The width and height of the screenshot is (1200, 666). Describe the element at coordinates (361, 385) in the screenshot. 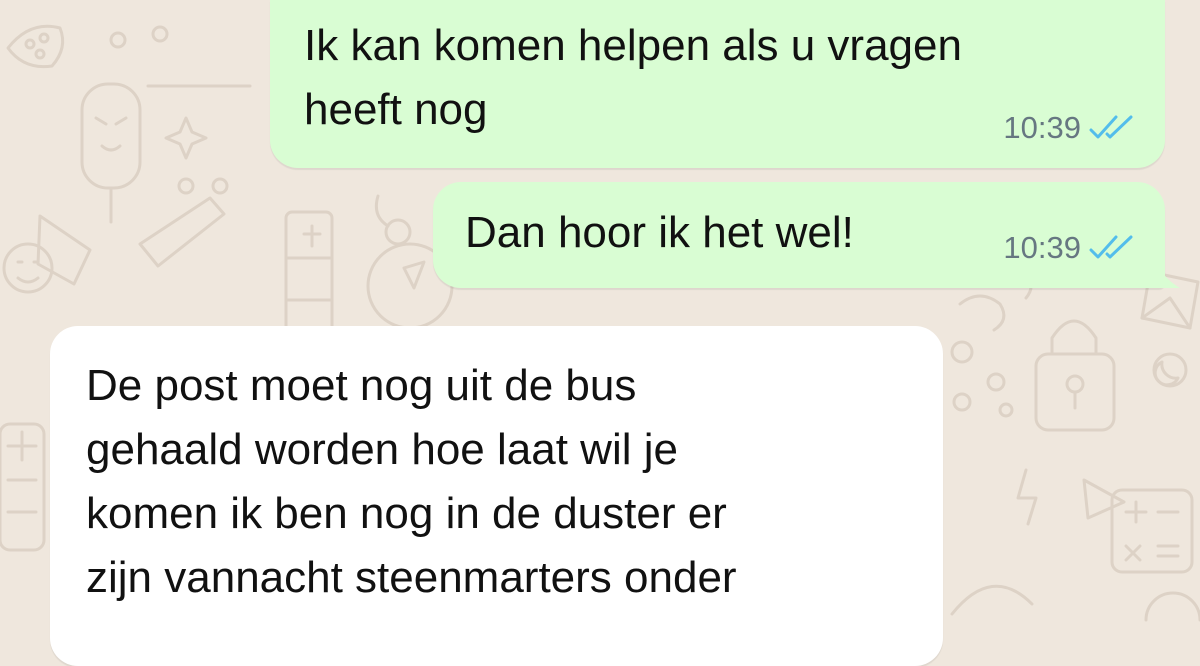

I see `message-text-line: De post moet nog uit de bus` at that location.